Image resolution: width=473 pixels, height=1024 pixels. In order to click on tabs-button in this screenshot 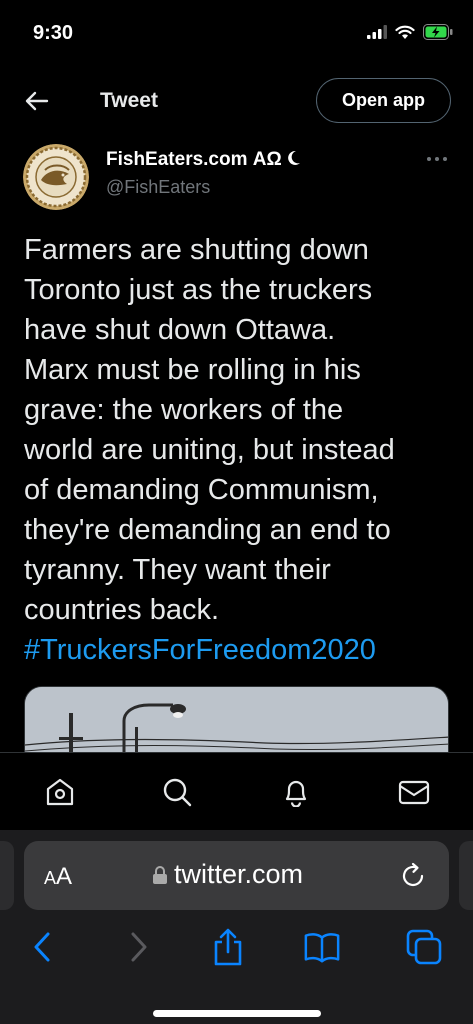, I will do `click(424, 947)`.